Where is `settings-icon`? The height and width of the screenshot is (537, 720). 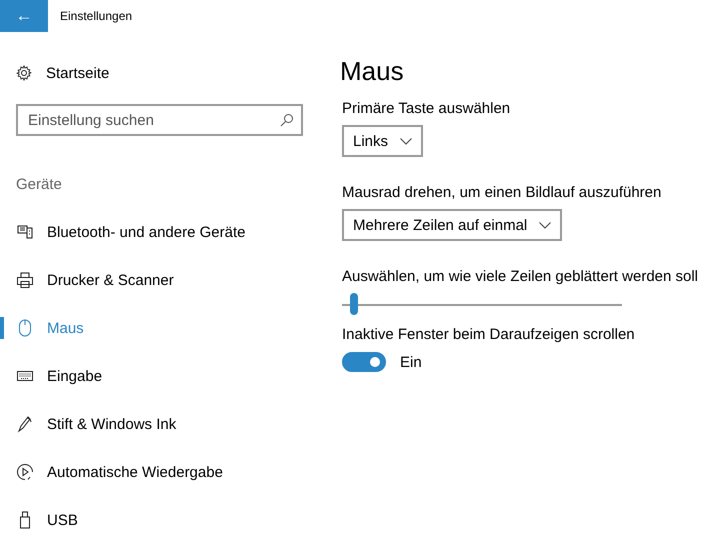
settings-icon is located at coordinates (24, 73).